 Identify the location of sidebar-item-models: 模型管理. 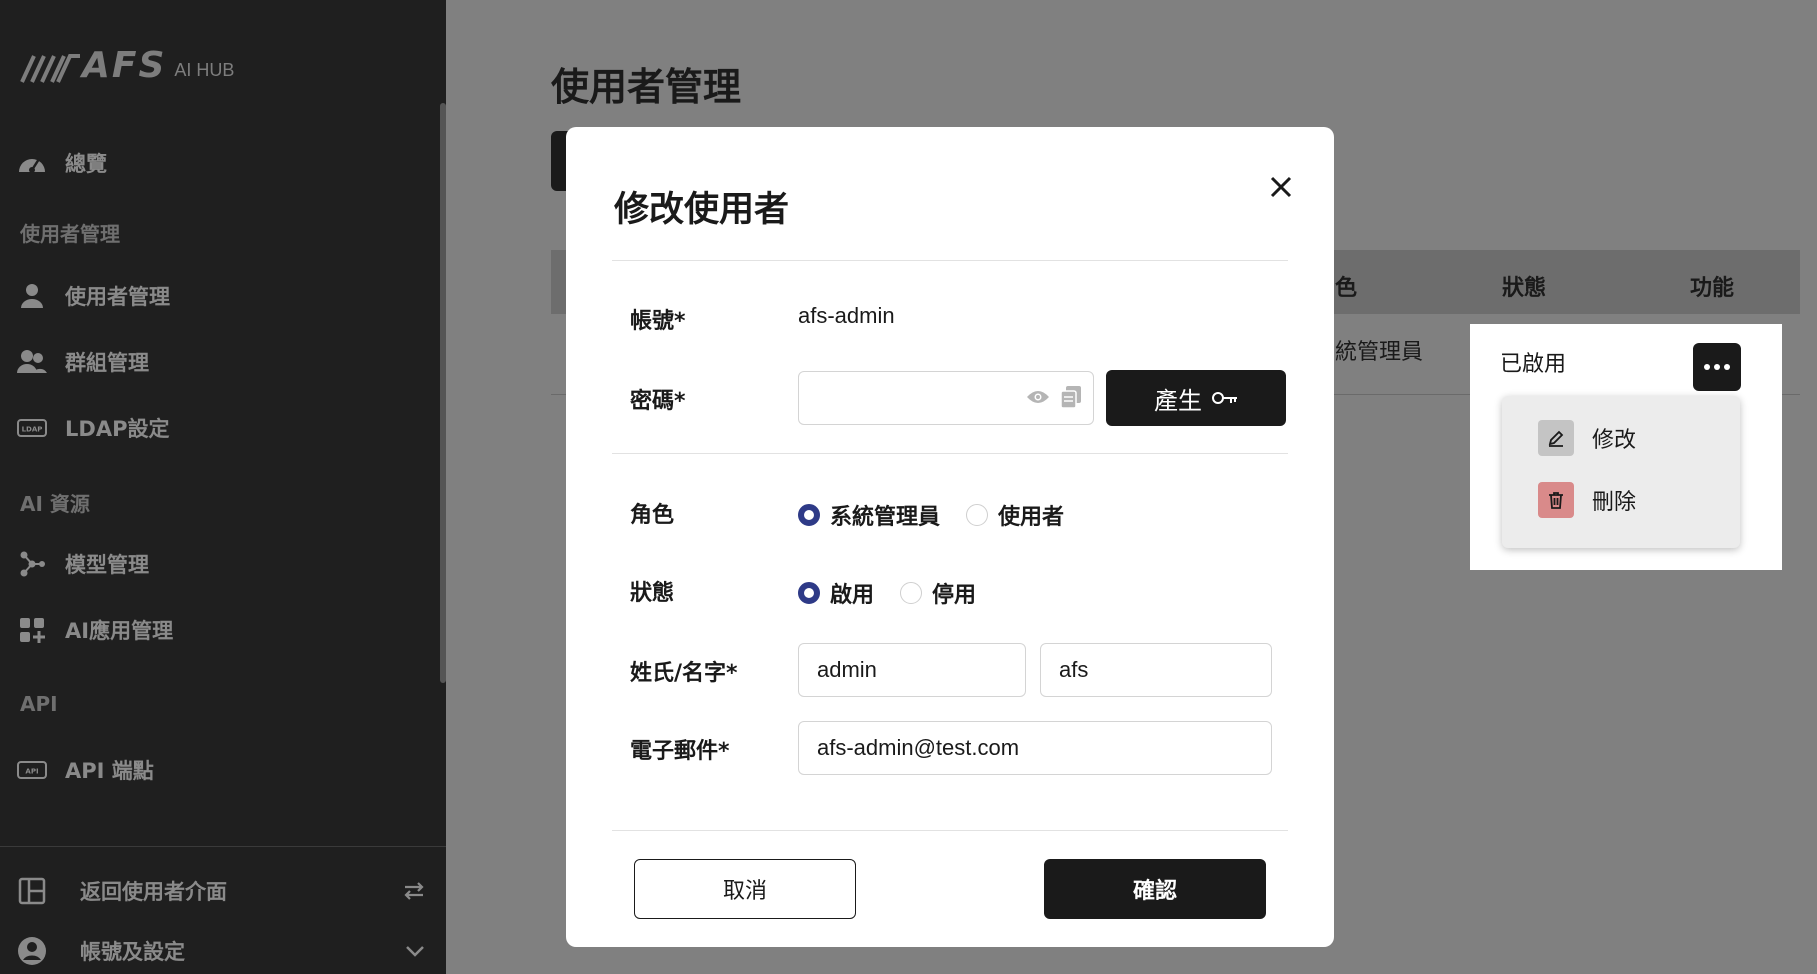
(82, 564).